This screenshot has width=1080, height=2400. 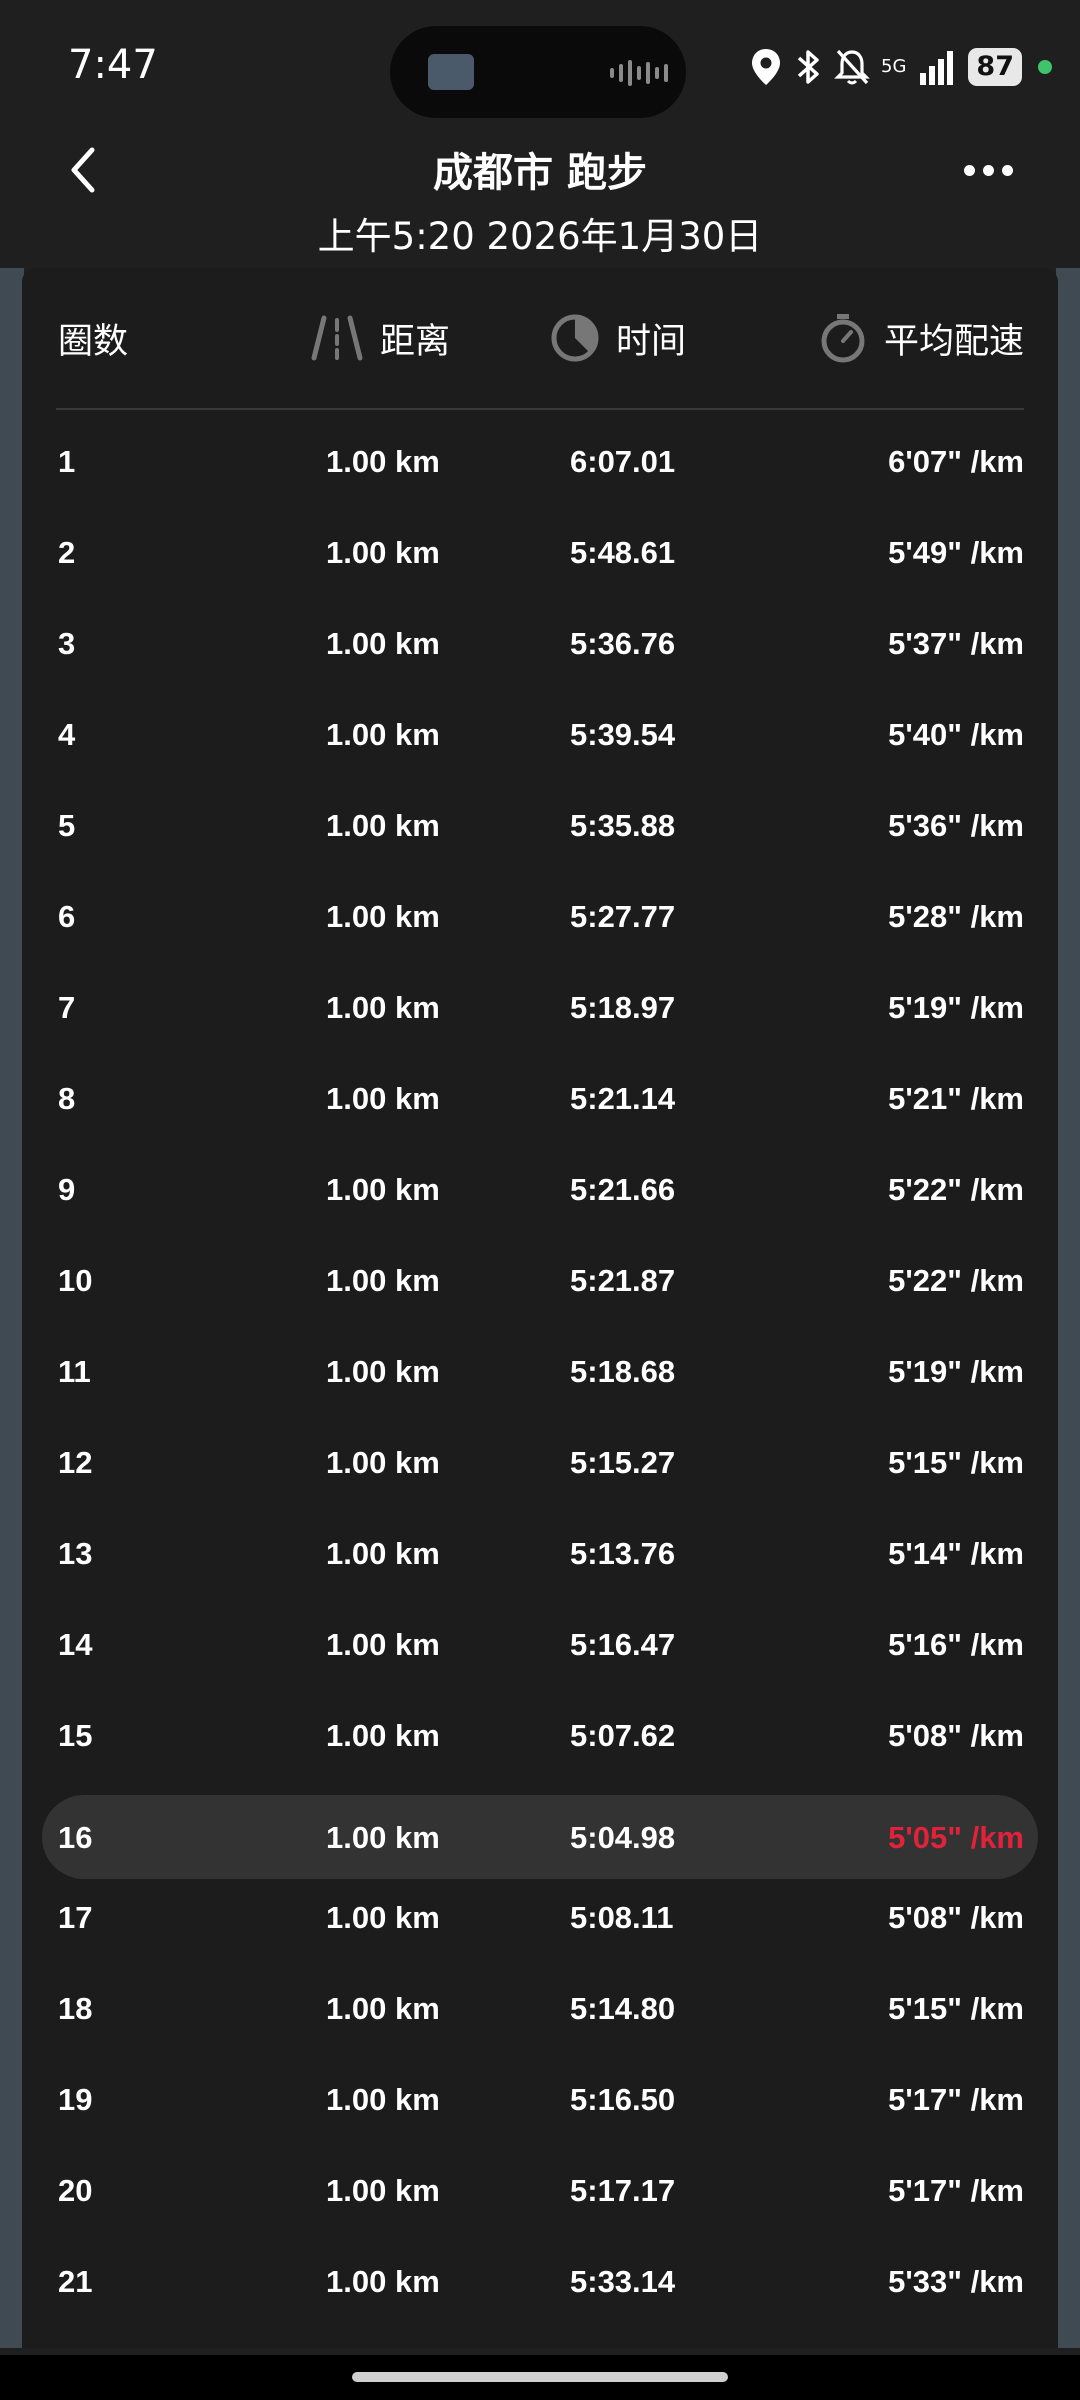 What do you see at coordinates (956, 1280) in the screenshot?
I see `lap-pace: 5'22" /km` at bounding box center [956, 1280].